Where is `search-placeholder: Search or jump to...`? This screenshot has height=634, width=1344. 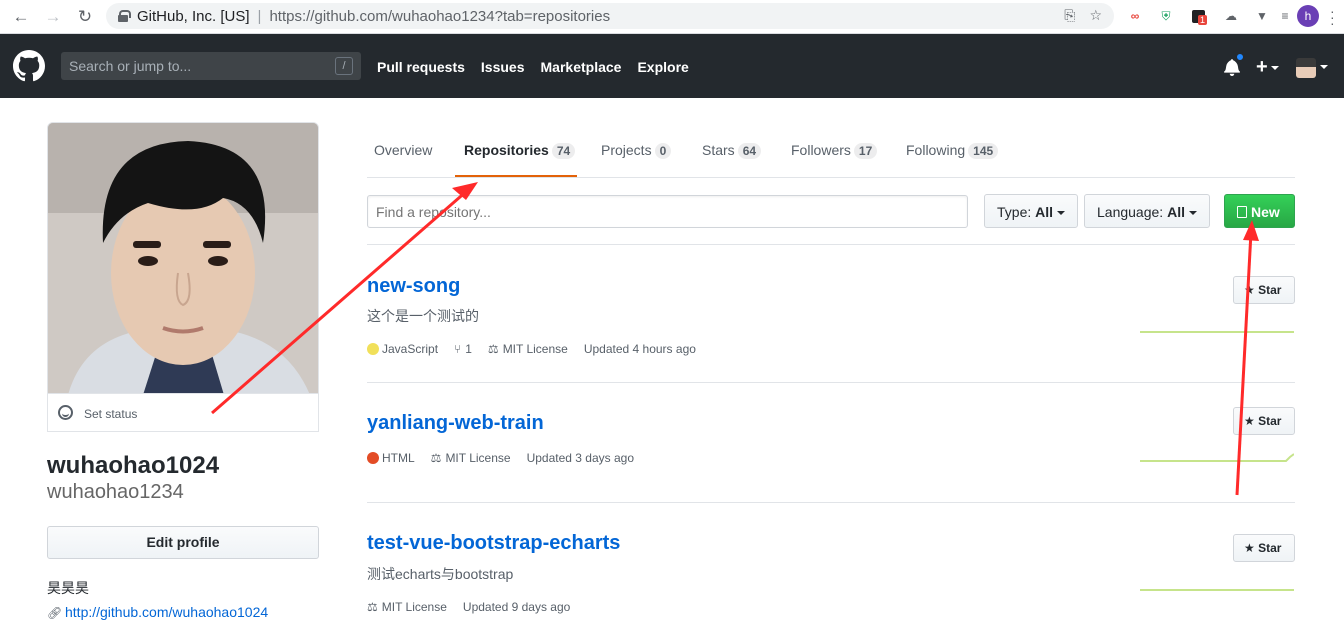 search-placeholder: Search or jump to... is located at coordinates (130, 66).